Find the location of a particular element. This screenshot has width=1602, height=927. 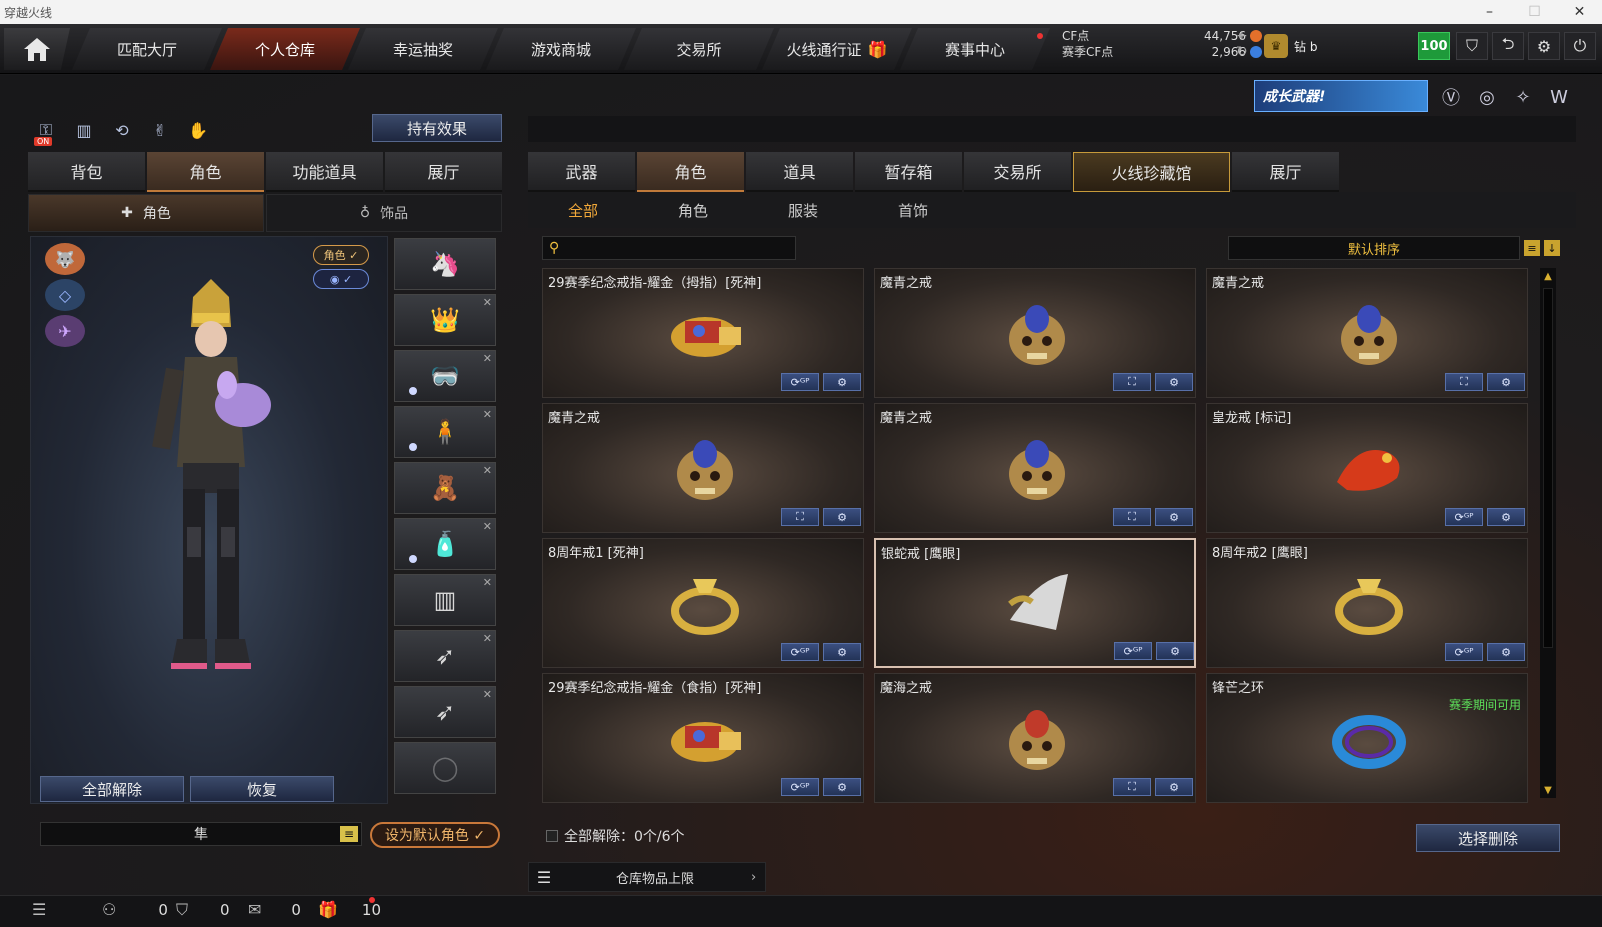

storage-limit-bar: ☰ 仓库物品上限 › is located at coordinates (647, 877).